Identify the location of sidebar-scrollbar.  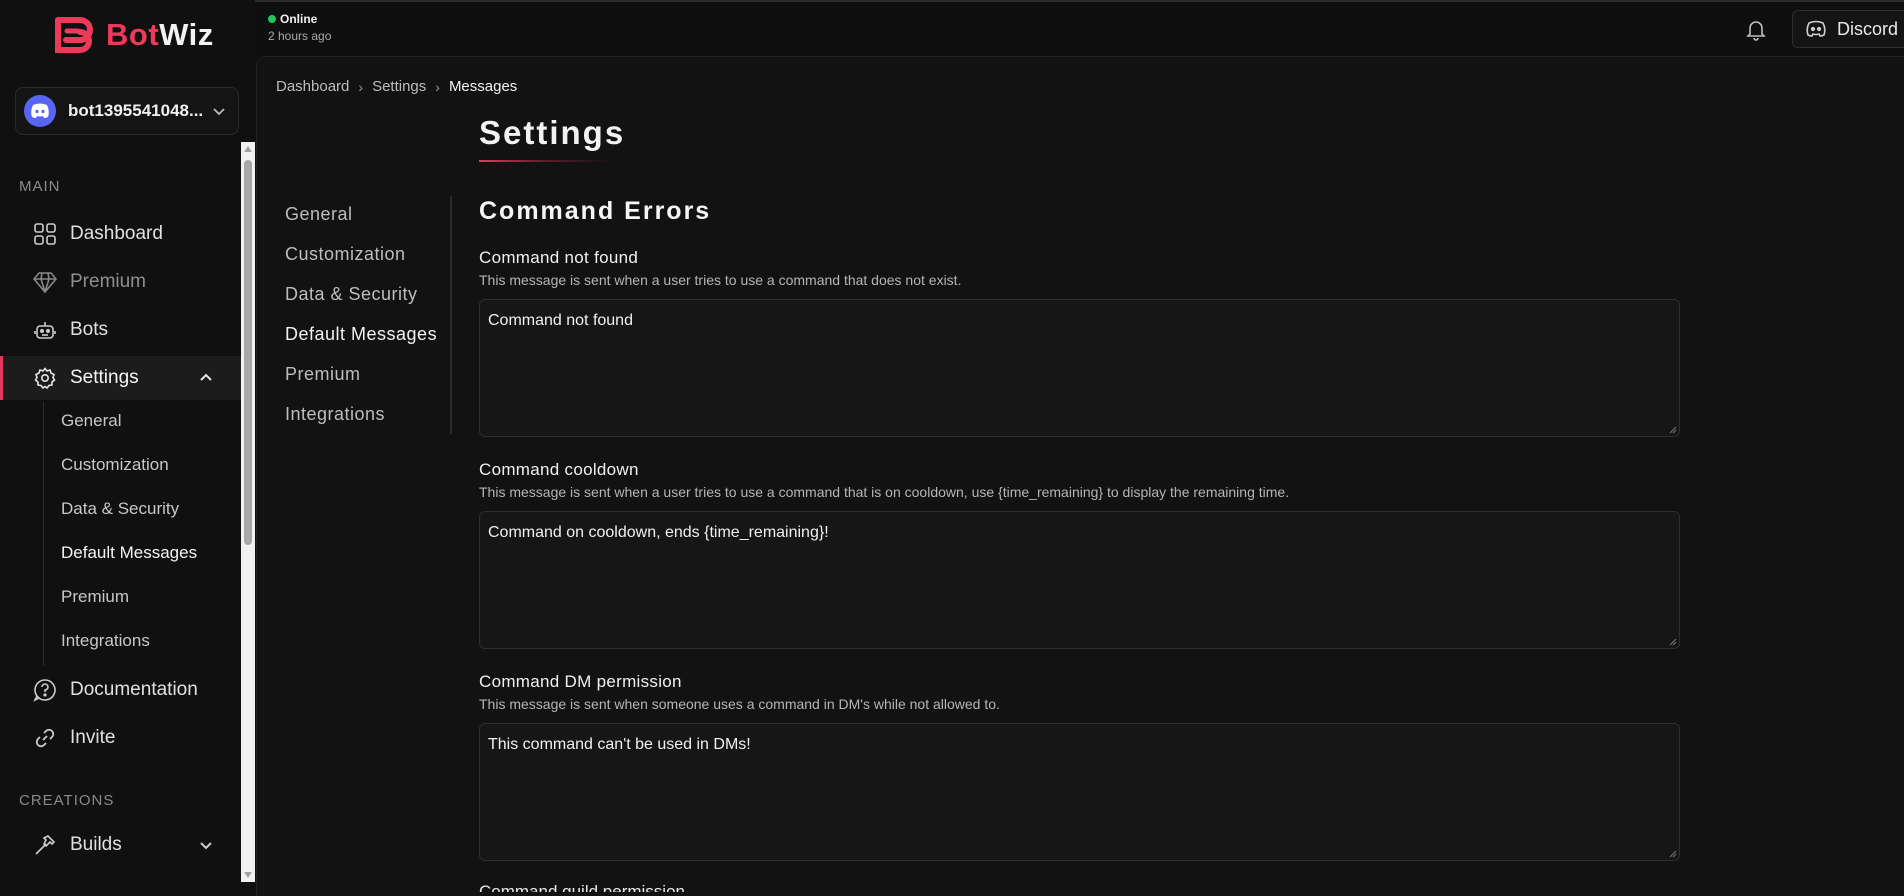
(248, 512).